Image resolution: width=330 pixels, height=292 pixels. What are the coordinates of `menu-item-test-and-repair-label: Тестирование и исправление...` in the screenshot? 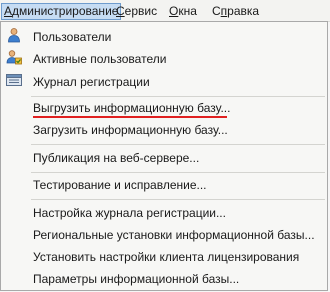 It's located at (120, 185).